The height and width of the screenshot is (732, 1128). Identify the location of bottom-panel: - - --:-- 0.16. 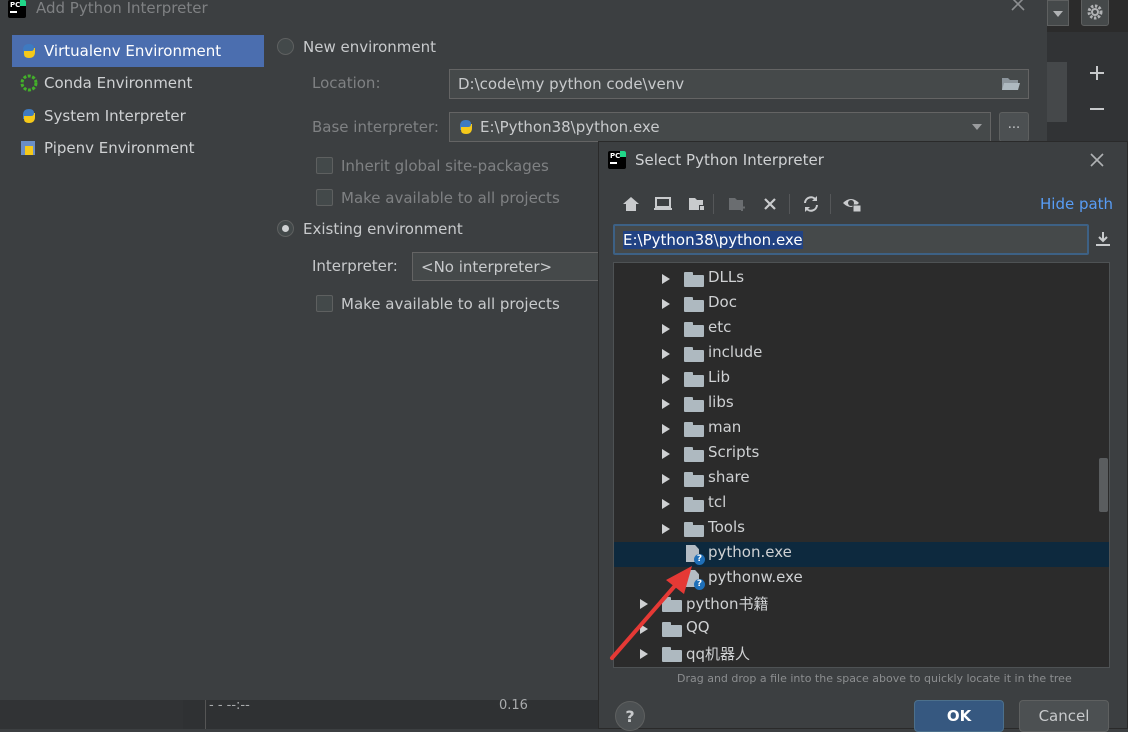
(390, 713).